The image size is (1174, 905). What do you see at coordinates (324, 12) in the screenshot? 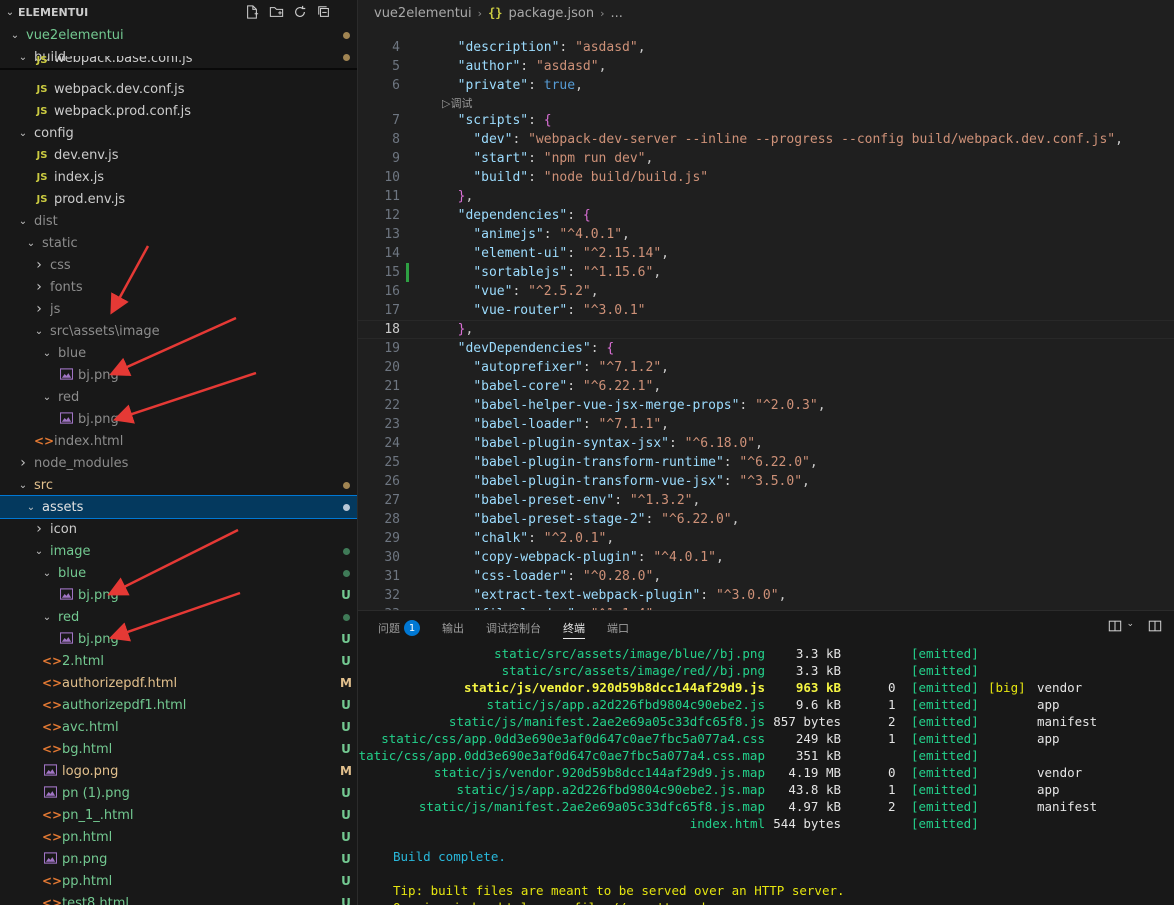
I see `collapse-all-icon` at bounding box center [324, 12].